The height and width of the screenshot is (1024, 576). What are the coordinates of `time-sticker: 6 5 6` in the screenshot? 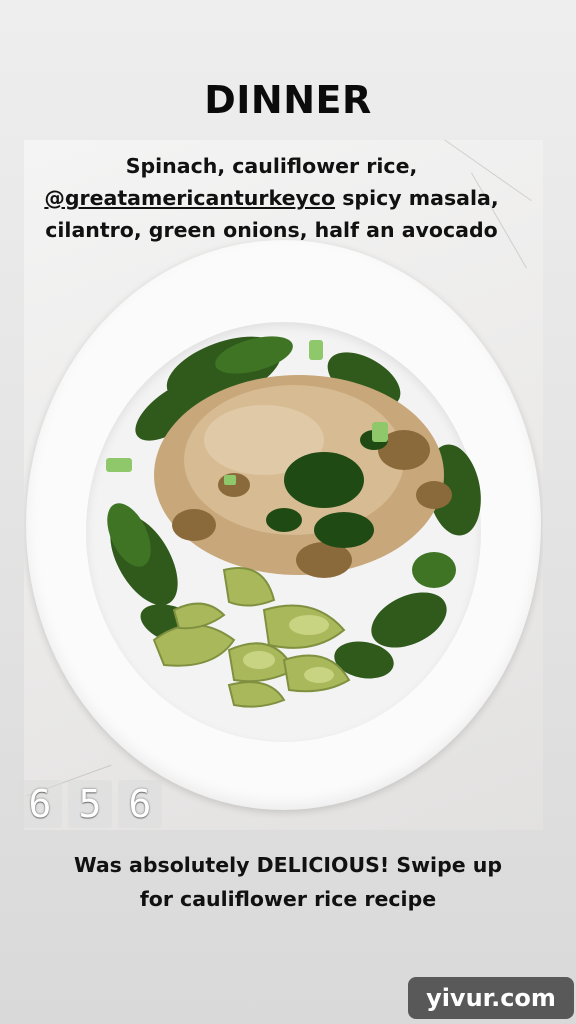 It's located at (91, 805).